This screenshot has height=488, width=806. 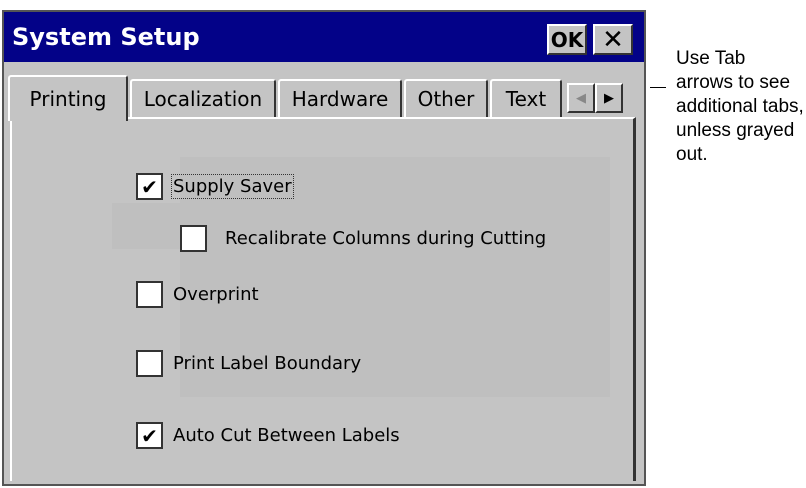 I want to click on tab-other: Other, so click(x=446, y=98).